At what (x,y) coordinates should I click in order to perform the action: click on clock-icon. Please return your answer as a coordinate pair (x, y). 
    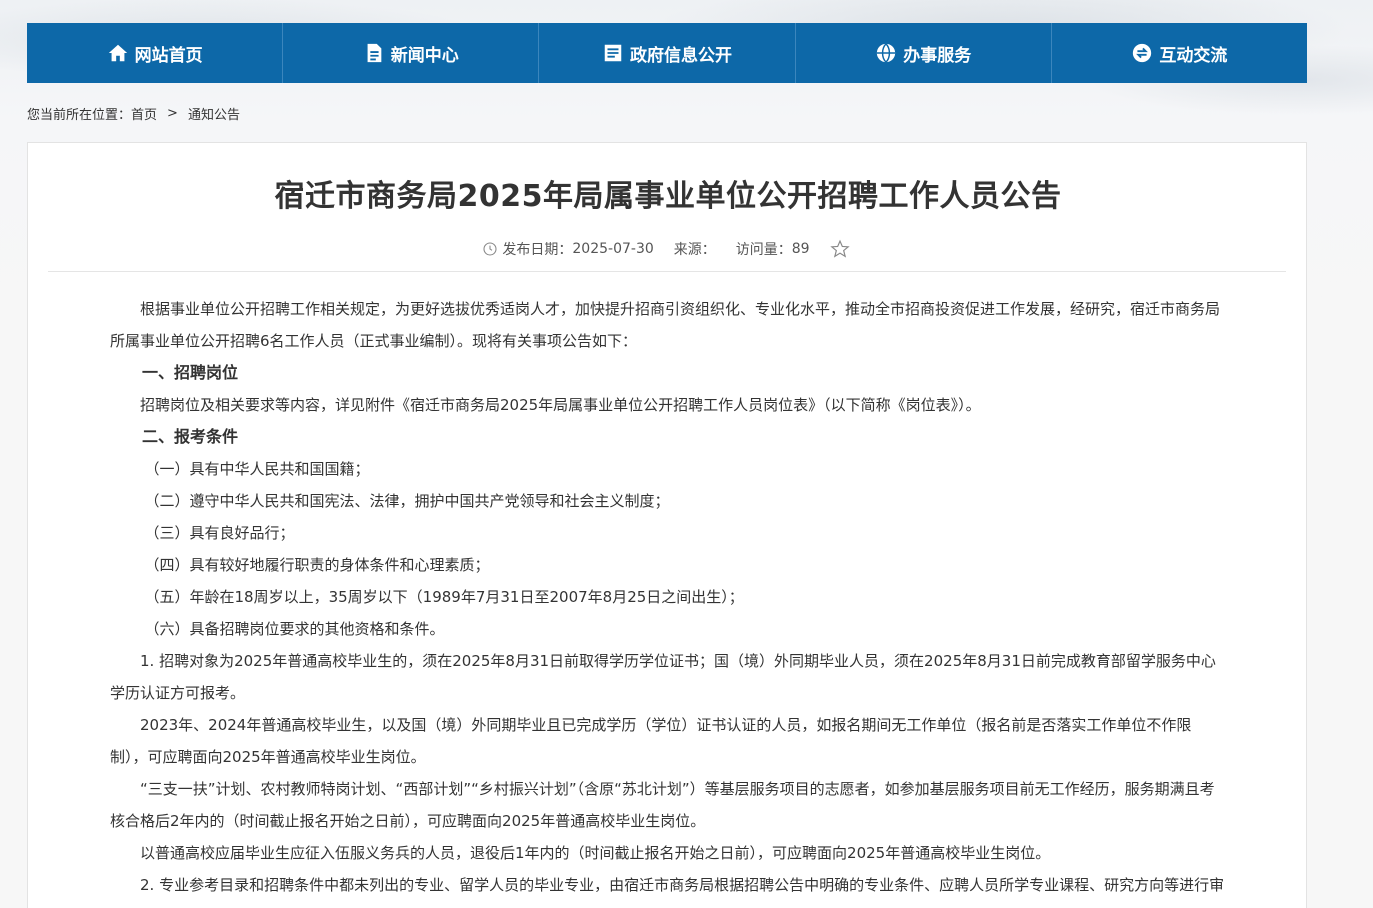
    Looking at the image, I should click on (490, 249).